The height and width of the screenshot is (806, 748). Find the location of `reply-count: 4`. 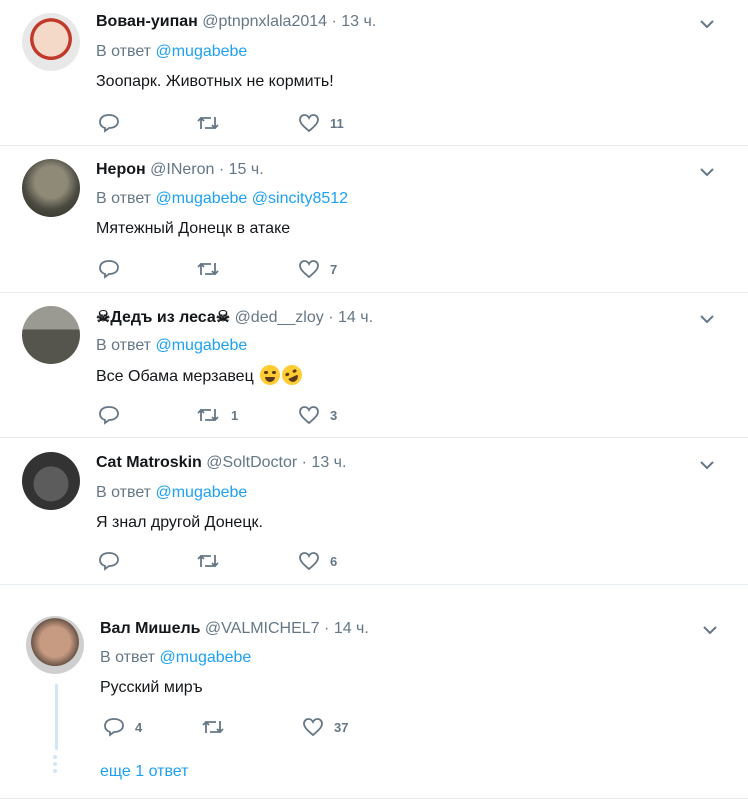

reply-count: 4 is located at coordinates (139, 727).